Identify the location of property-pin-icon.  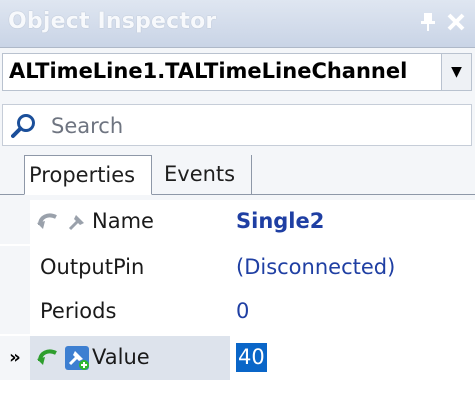
(76, 223).